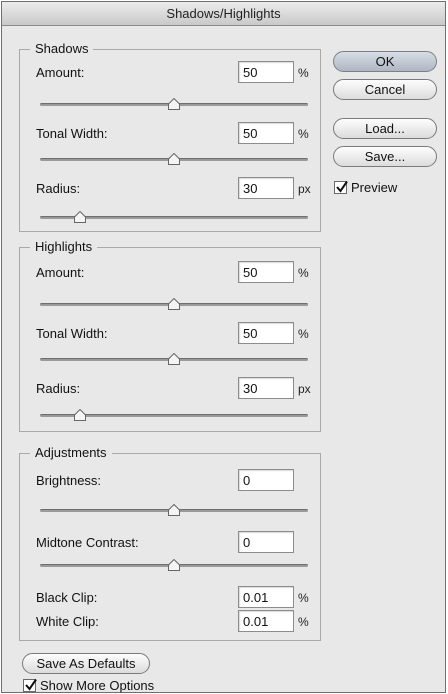 The image size is (448, 694). I want to click on shadows-tonal-width-label: Tonal Width:, so click(72, 133).